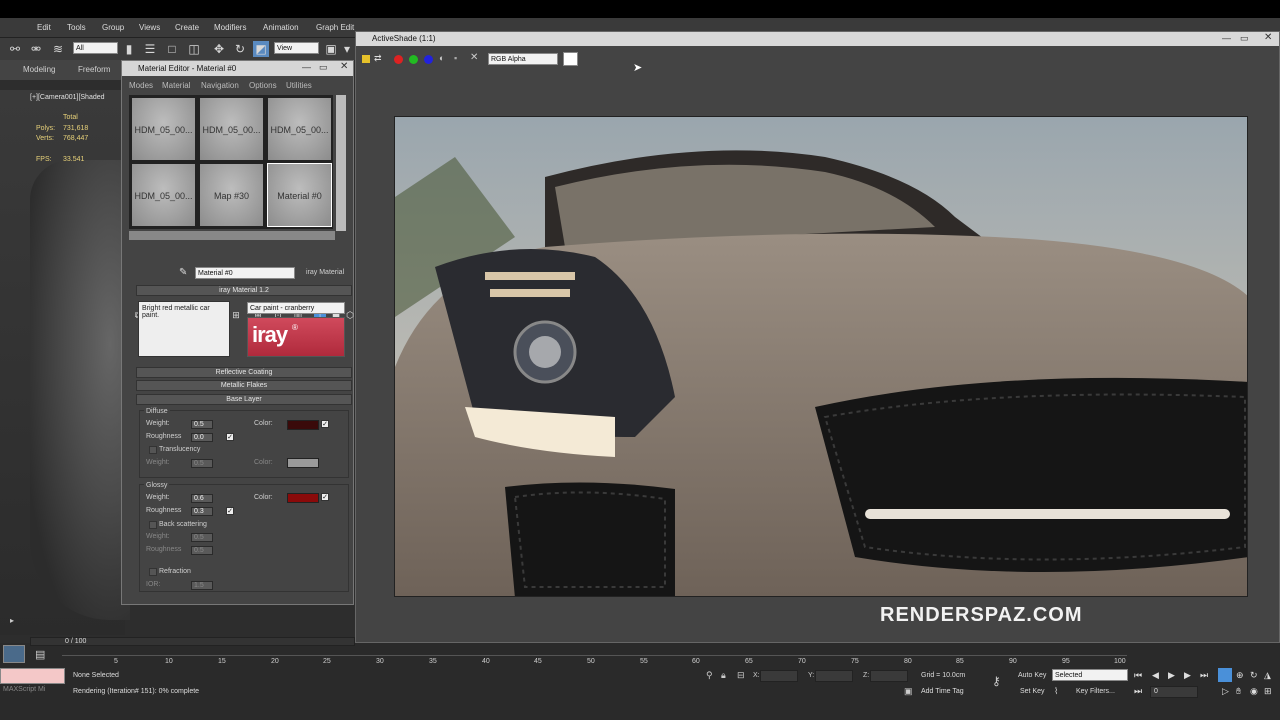 The width and height of the screenshot is (1280, 720). Describe the element at coordinates (366, 59) in the screenshot. I see `save-image-icon` at that location.